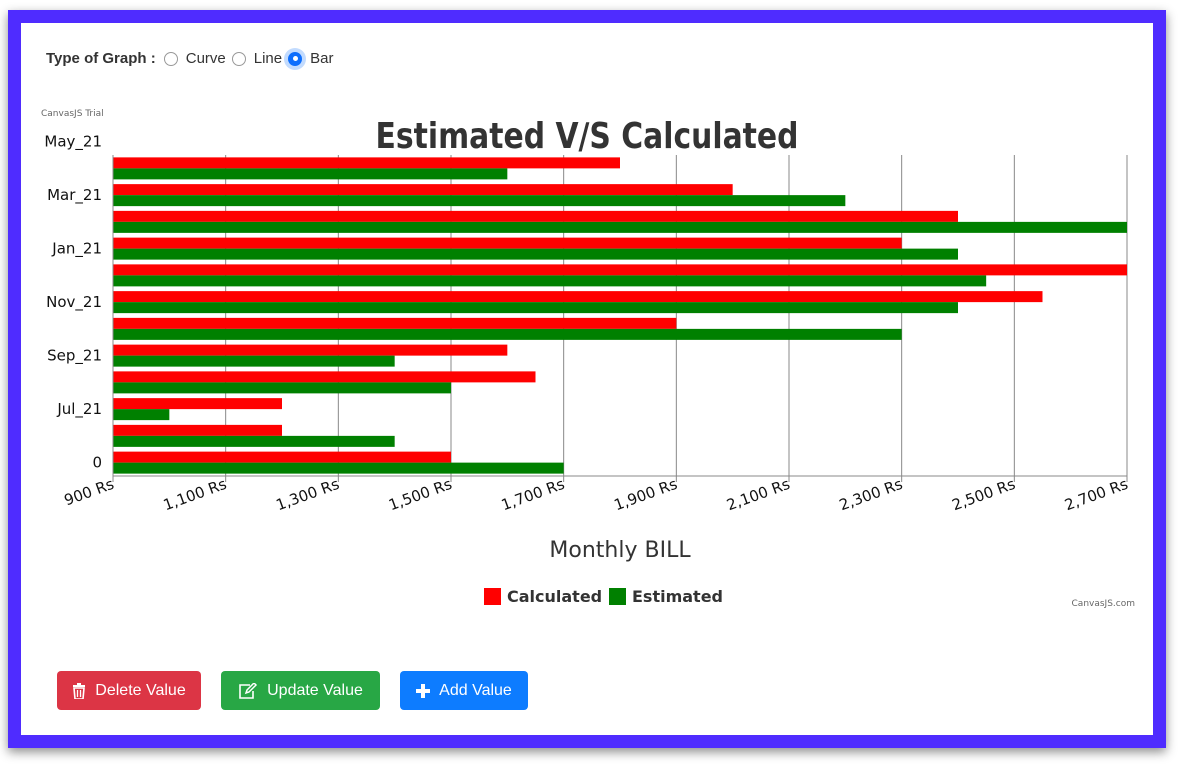 The width and height of the screenshot is (1178, 765). What do you see at coordinates (74, 195) in the screenshot?
I see `y-tick-label: Mar_21` at bounding box center [74, 195].